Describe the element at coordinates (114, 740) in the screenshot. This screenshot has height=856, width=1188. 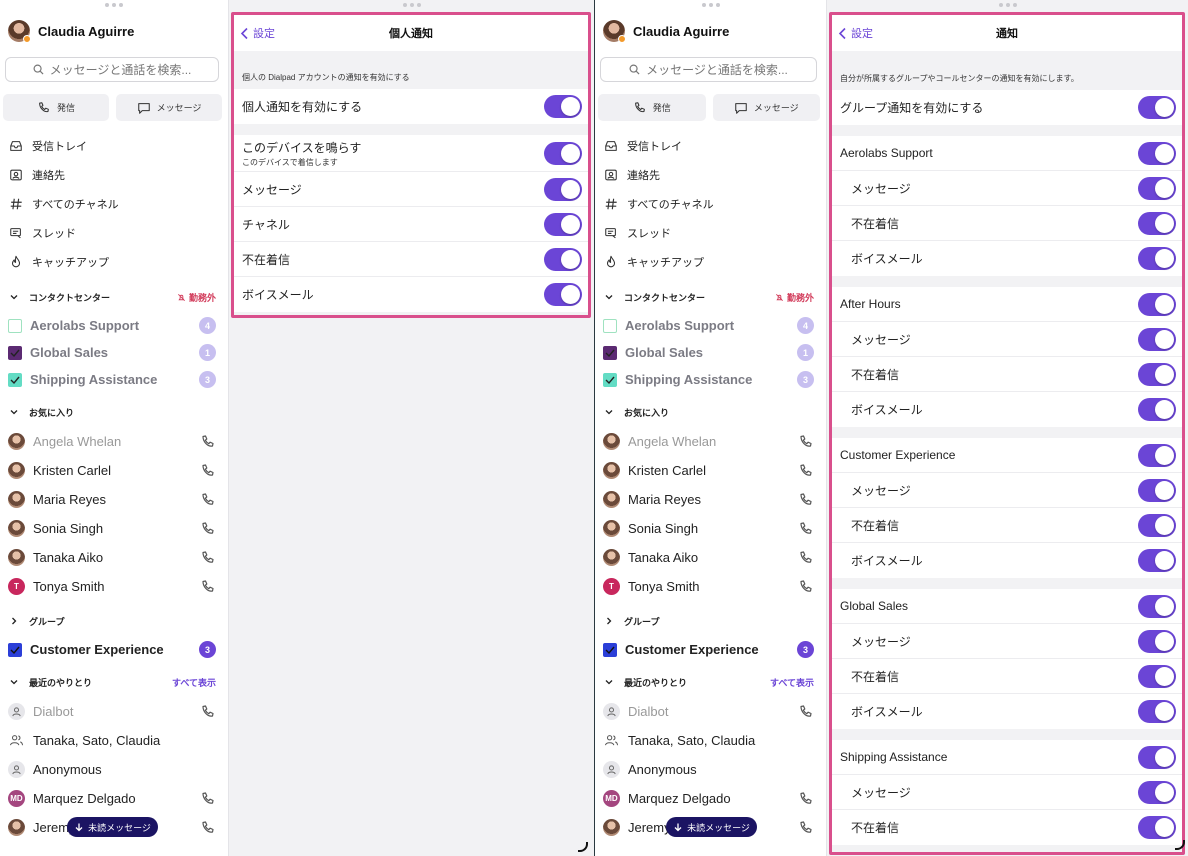
I see `recent-item: Tanaka, Sato, Claudia` at that location.